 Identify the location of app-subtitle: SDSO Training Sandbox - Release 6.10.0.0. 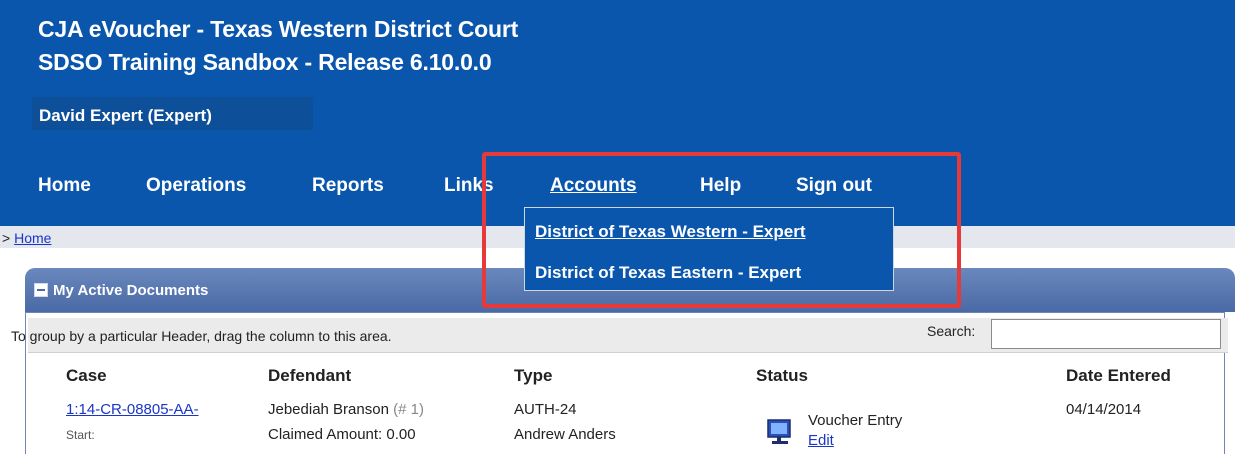
(265, 62).